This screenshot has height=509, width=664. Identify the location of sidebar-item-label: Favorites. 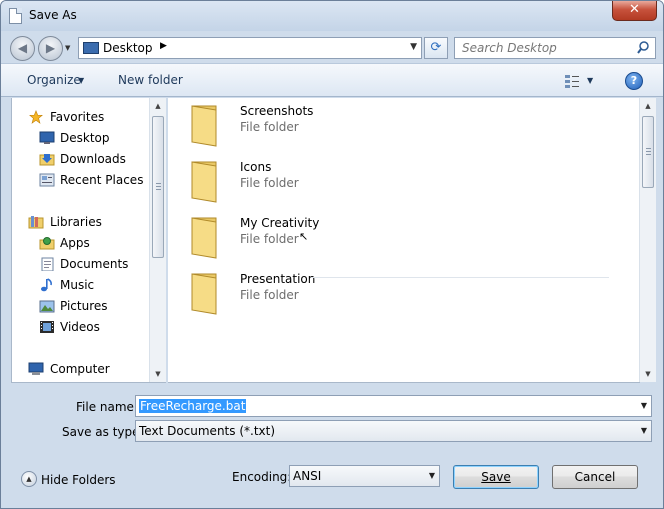
(77, 117).